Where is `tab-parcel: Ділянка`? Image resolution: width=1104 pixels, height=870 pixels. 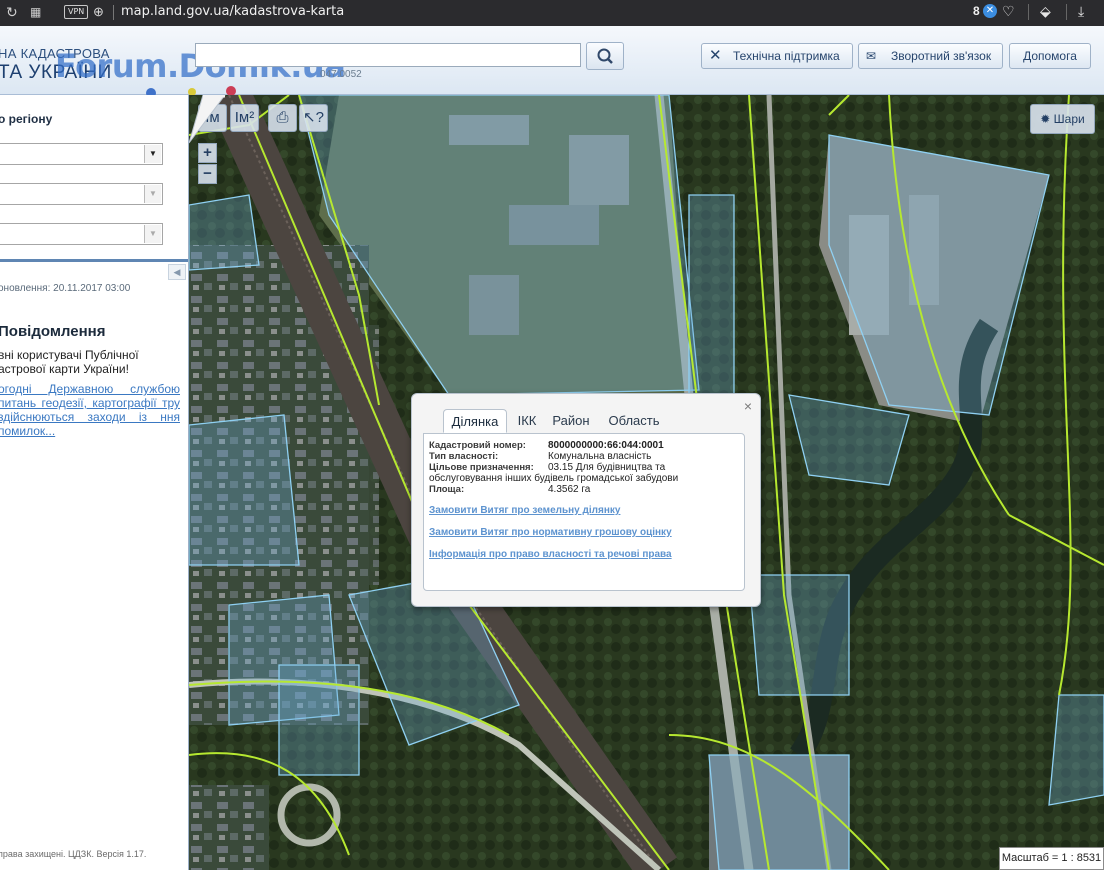
tab-parcel: Ділянка is located at coordinates (475, 421).